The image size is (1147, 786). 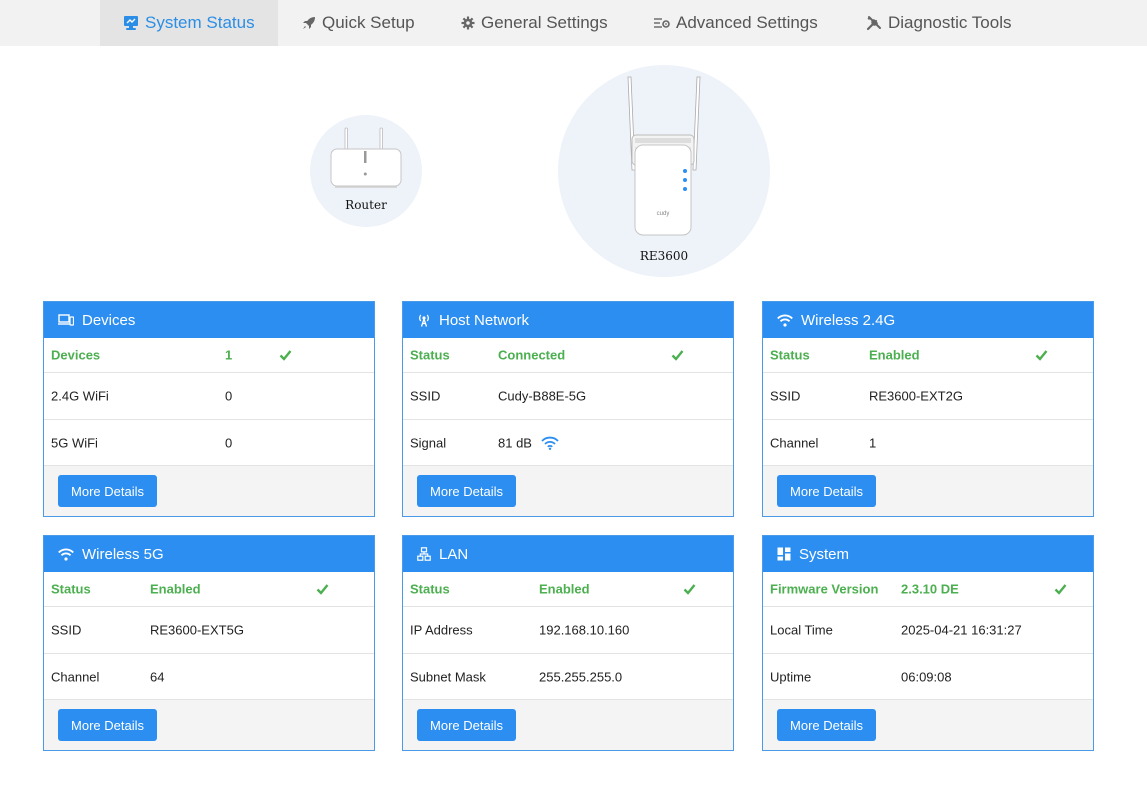 What do you see at coordinates (66, 320) in the screenshot?
I see `devices-icon` at bounding box center [66, 320].